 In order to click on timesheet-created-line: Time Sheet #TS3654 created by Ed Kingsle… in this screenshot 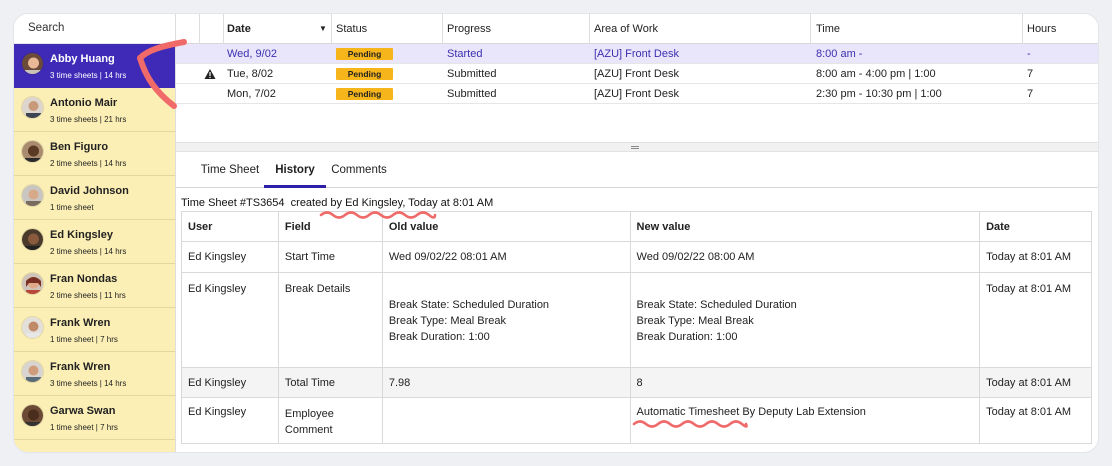, I will do `click(337, 203)`.